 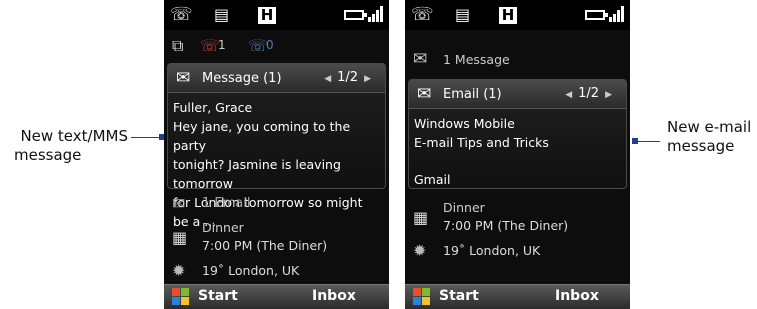 I want to click on callout-left-line1: New text/MMS, so click(x=74, y=136).